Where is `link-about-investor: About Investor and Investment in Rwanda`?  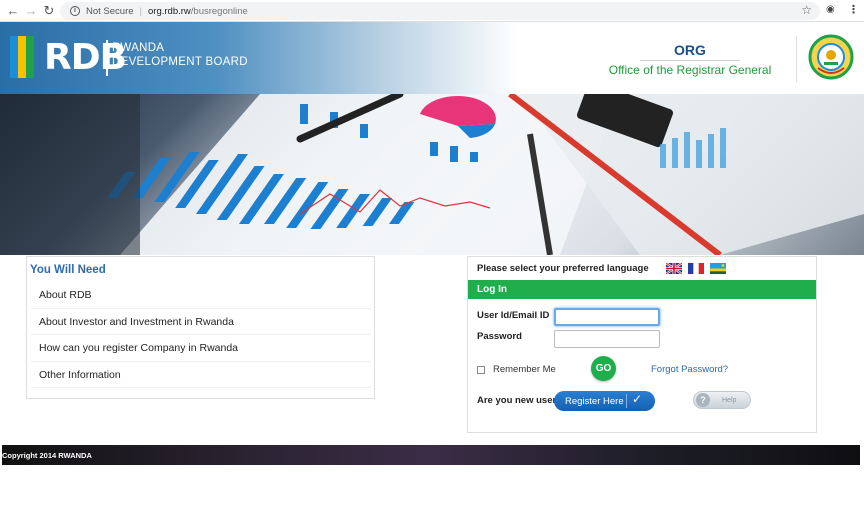 link-about-investor: About Investor and Investment in Rwanda is located at coordinates (201, 322).